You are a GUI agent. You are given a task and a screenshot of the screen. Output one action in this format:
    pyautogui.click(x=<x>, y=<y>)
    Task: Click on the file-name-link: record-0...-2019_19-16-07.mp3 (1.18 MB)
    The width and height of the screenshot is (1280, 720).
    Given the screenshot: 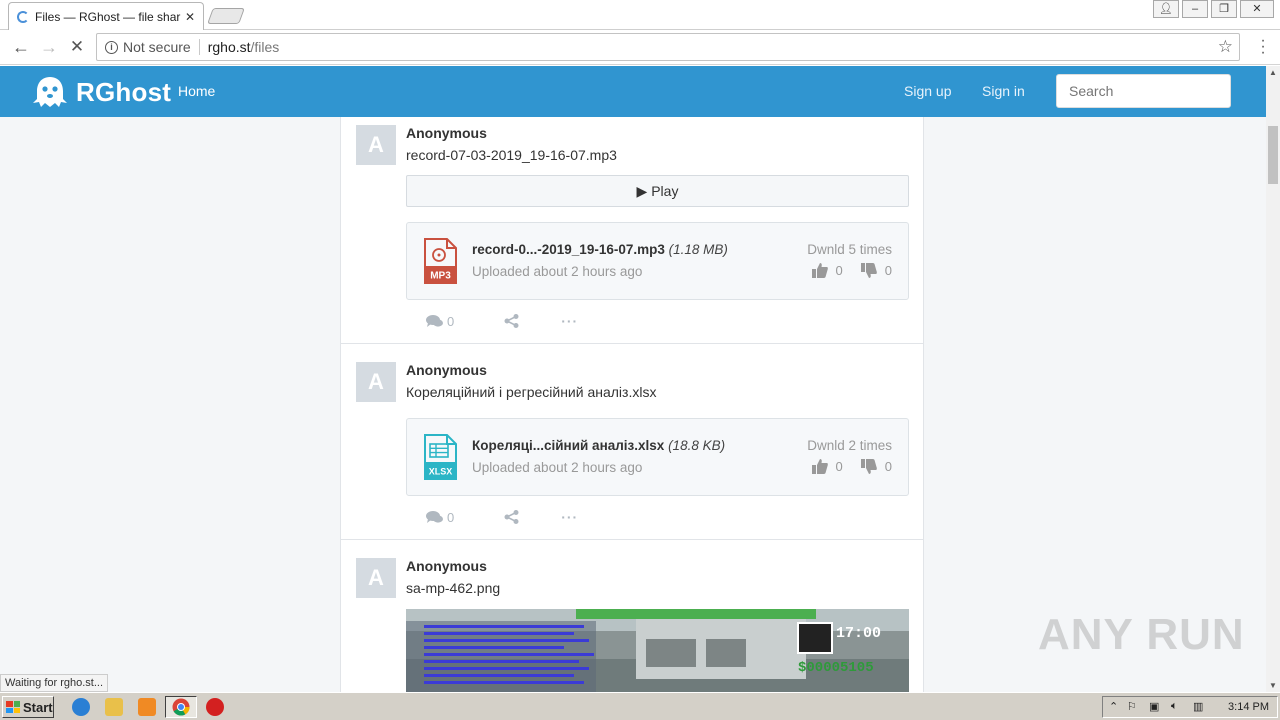 What is the action you would take?
    pyautogui.click(x=600, y=249)
    